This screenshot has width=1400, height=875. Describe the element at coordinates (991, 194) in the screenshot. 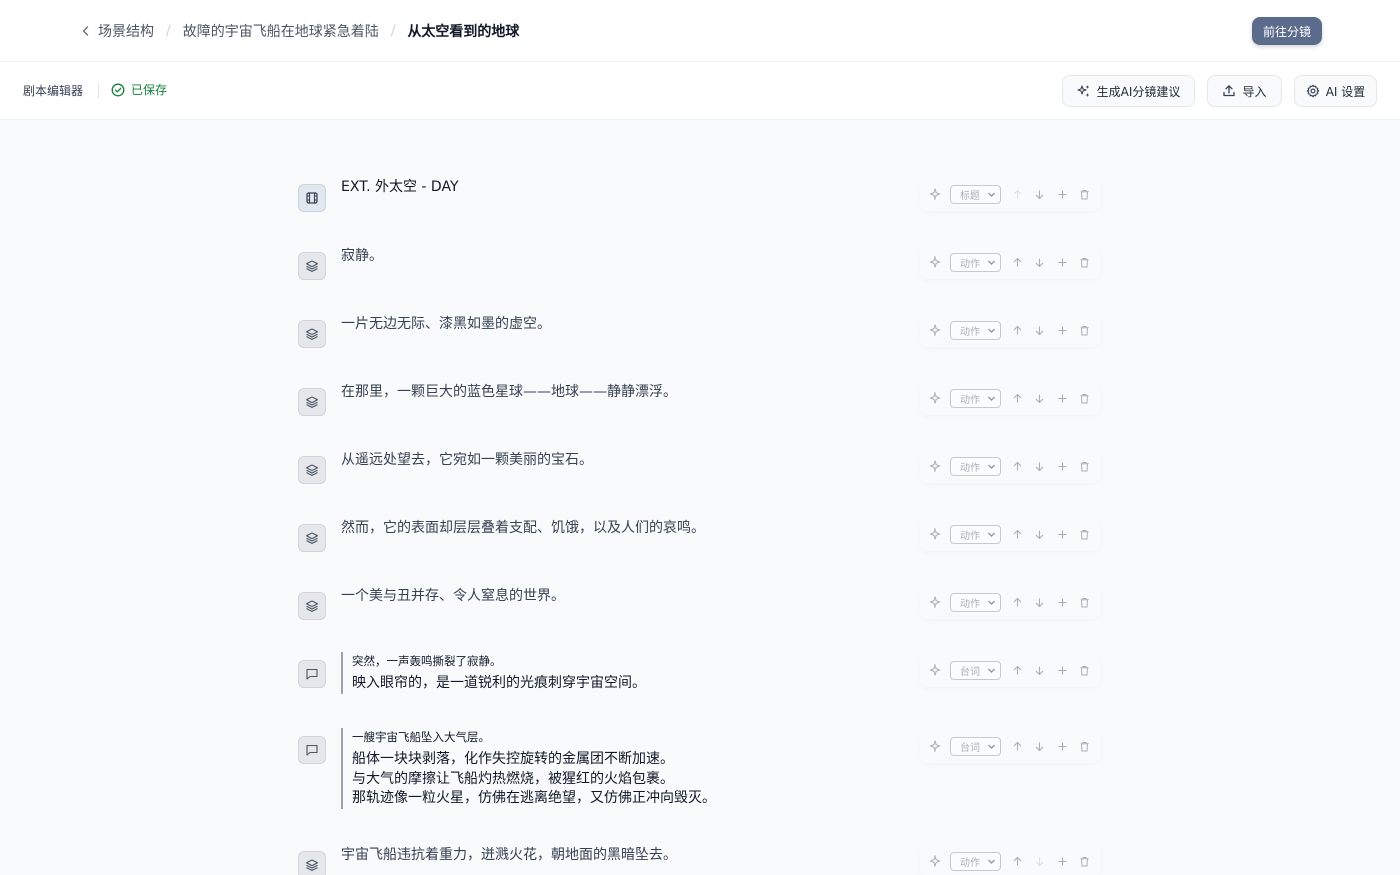

I see `chevron-down-icon` at that location.